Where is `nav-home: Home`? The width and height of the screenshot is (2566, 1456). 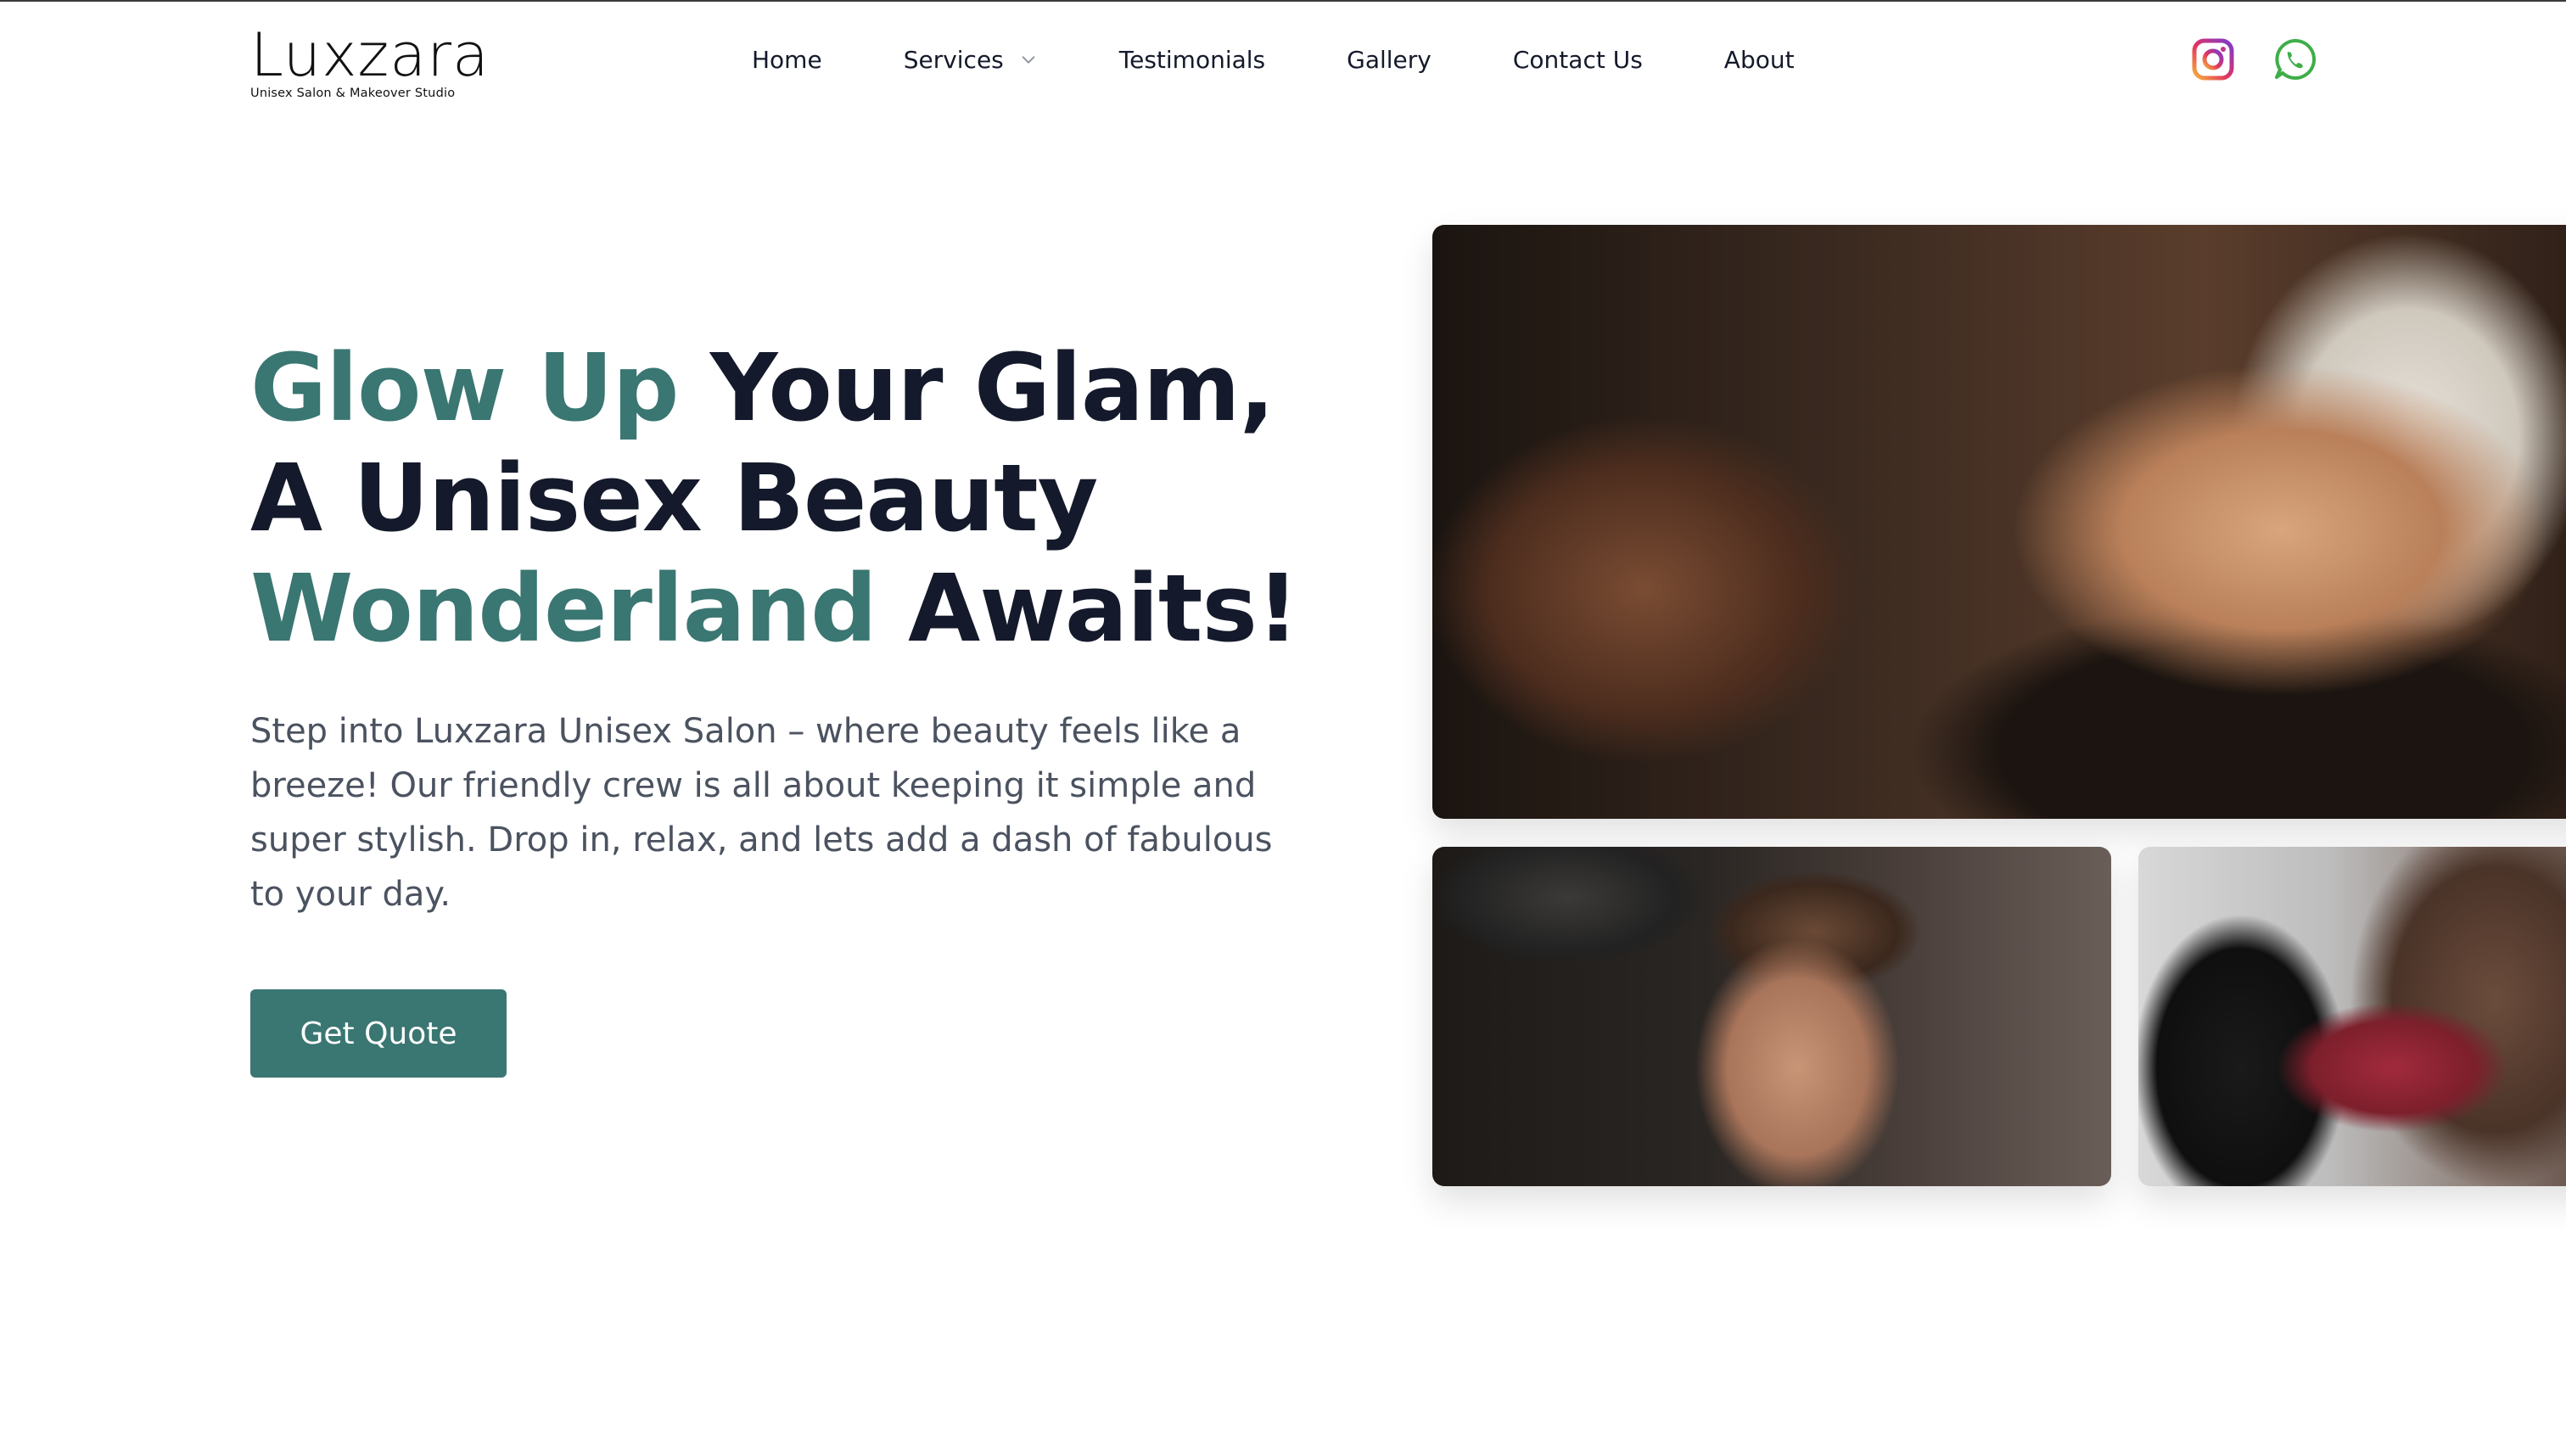
nav-home: Home is located at coordinates (787, 60).